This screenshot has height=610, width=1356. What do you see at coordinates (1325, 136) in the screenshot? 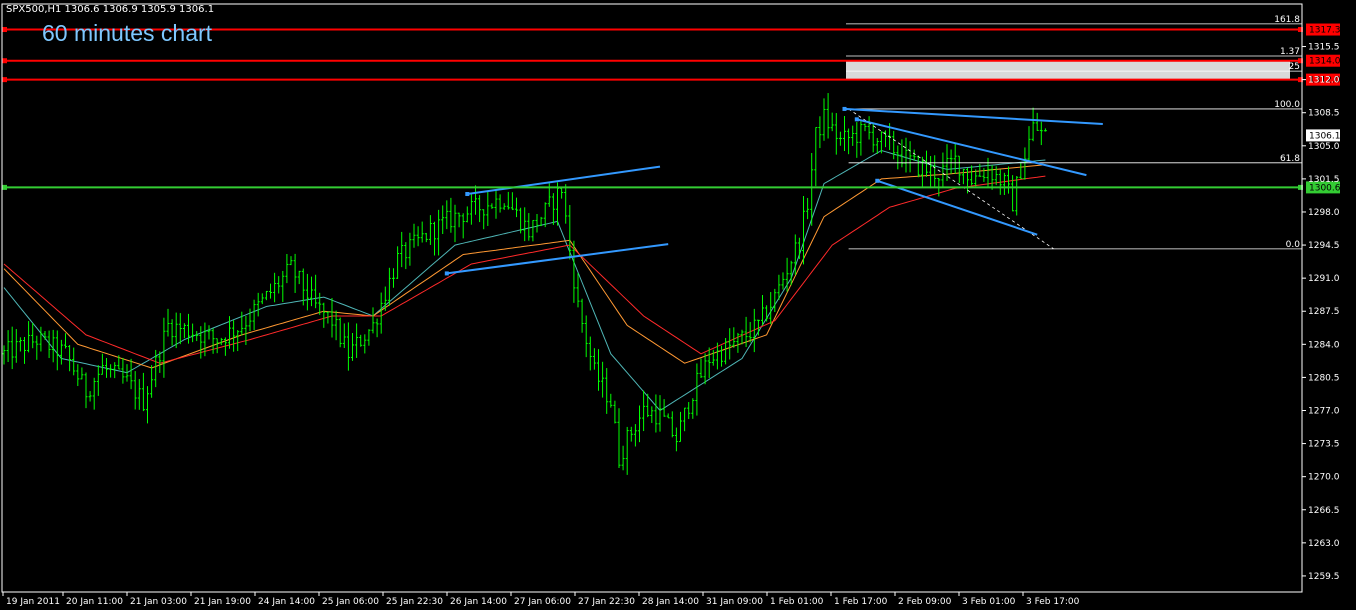
I see `current-price-label: 1306.1` at bounding box center [1325, 136].